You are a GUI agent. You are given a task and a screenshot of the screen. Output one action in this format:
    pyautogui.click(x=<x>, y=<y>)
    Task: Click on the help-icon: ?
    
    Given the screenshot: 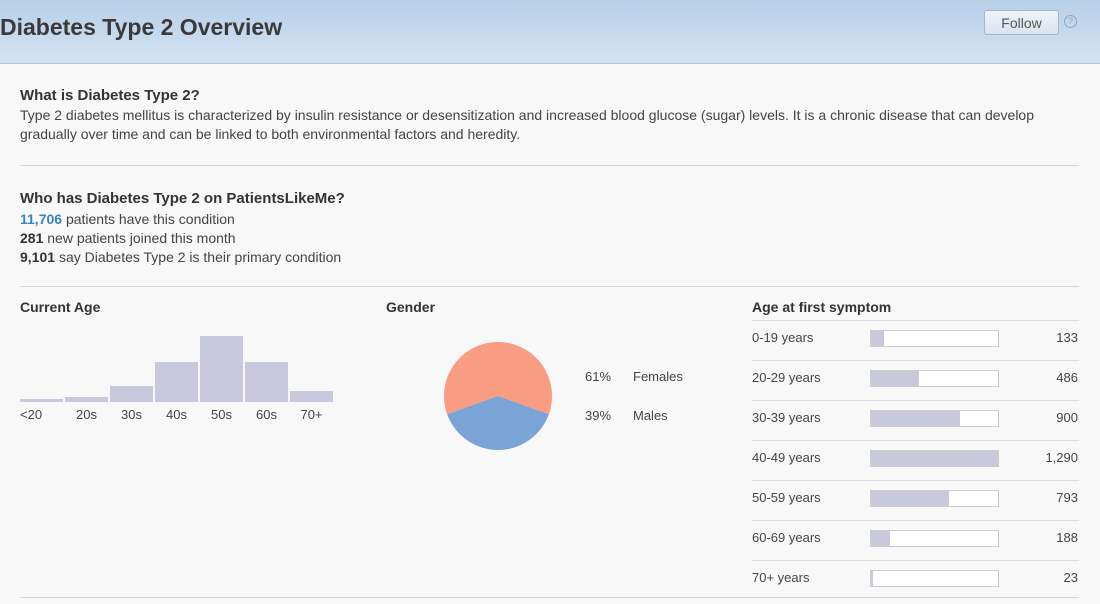 What is the action you would take?
    pyautogui.click(x=1070, y=21)
    